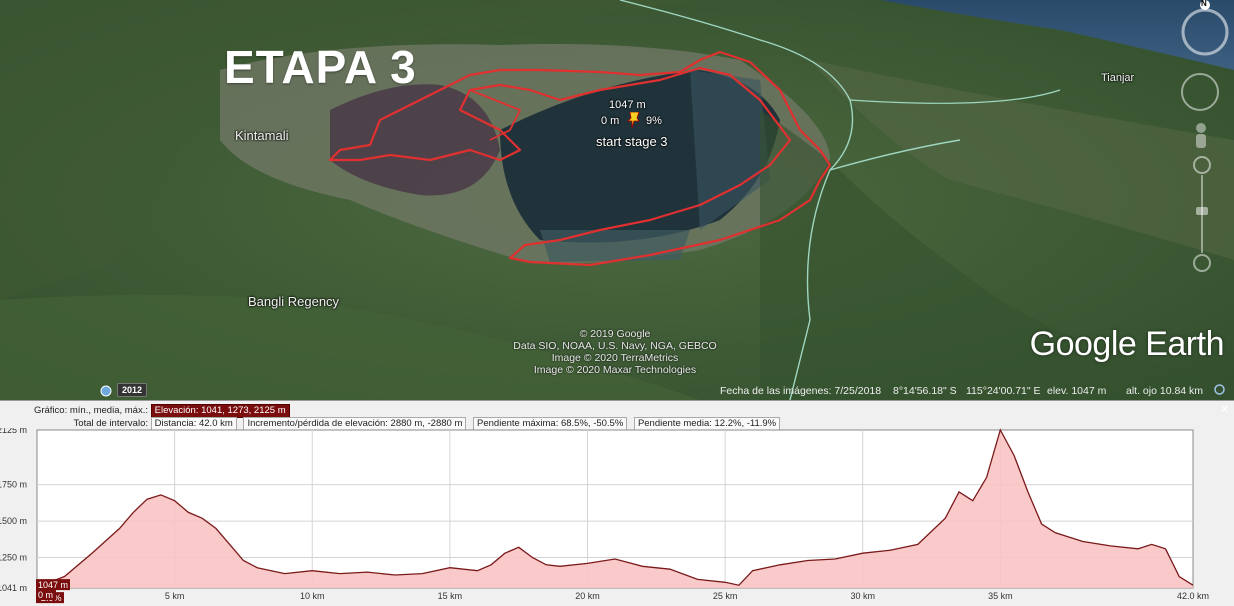  I want to click on x-tick-label: 15 km, so click(450, 596).